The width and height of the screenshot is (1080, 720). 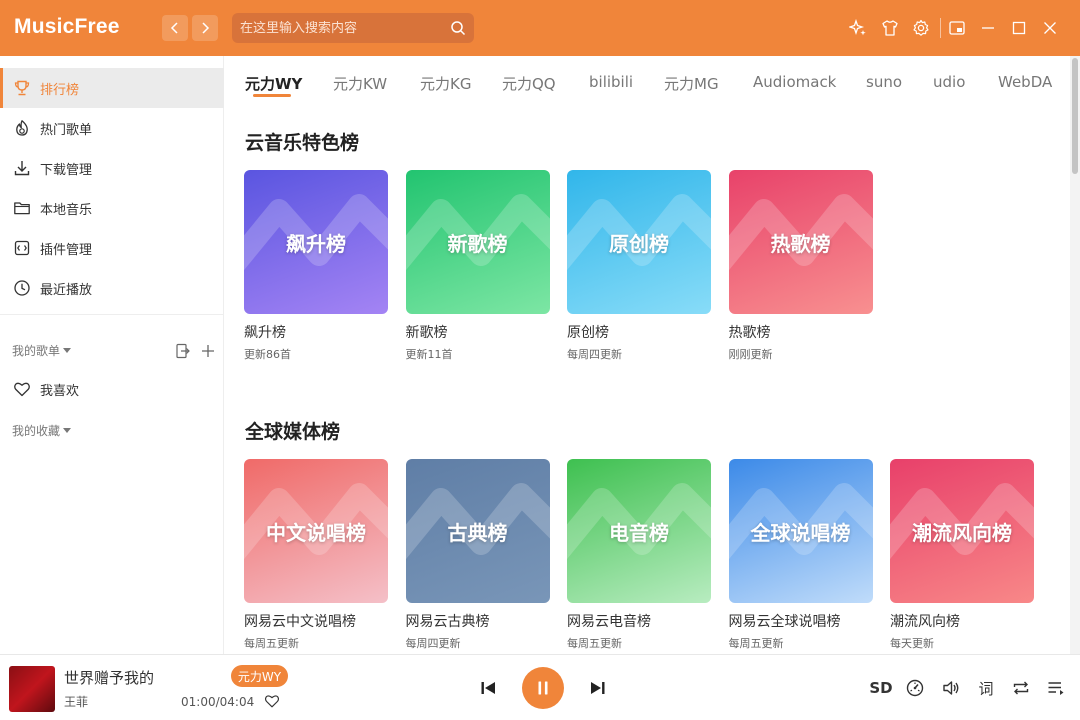 What do you see at coordinates (477, 242) in the screenshot?
I see `chart-cover: 新歌榜` at bounding box center [477, 242].